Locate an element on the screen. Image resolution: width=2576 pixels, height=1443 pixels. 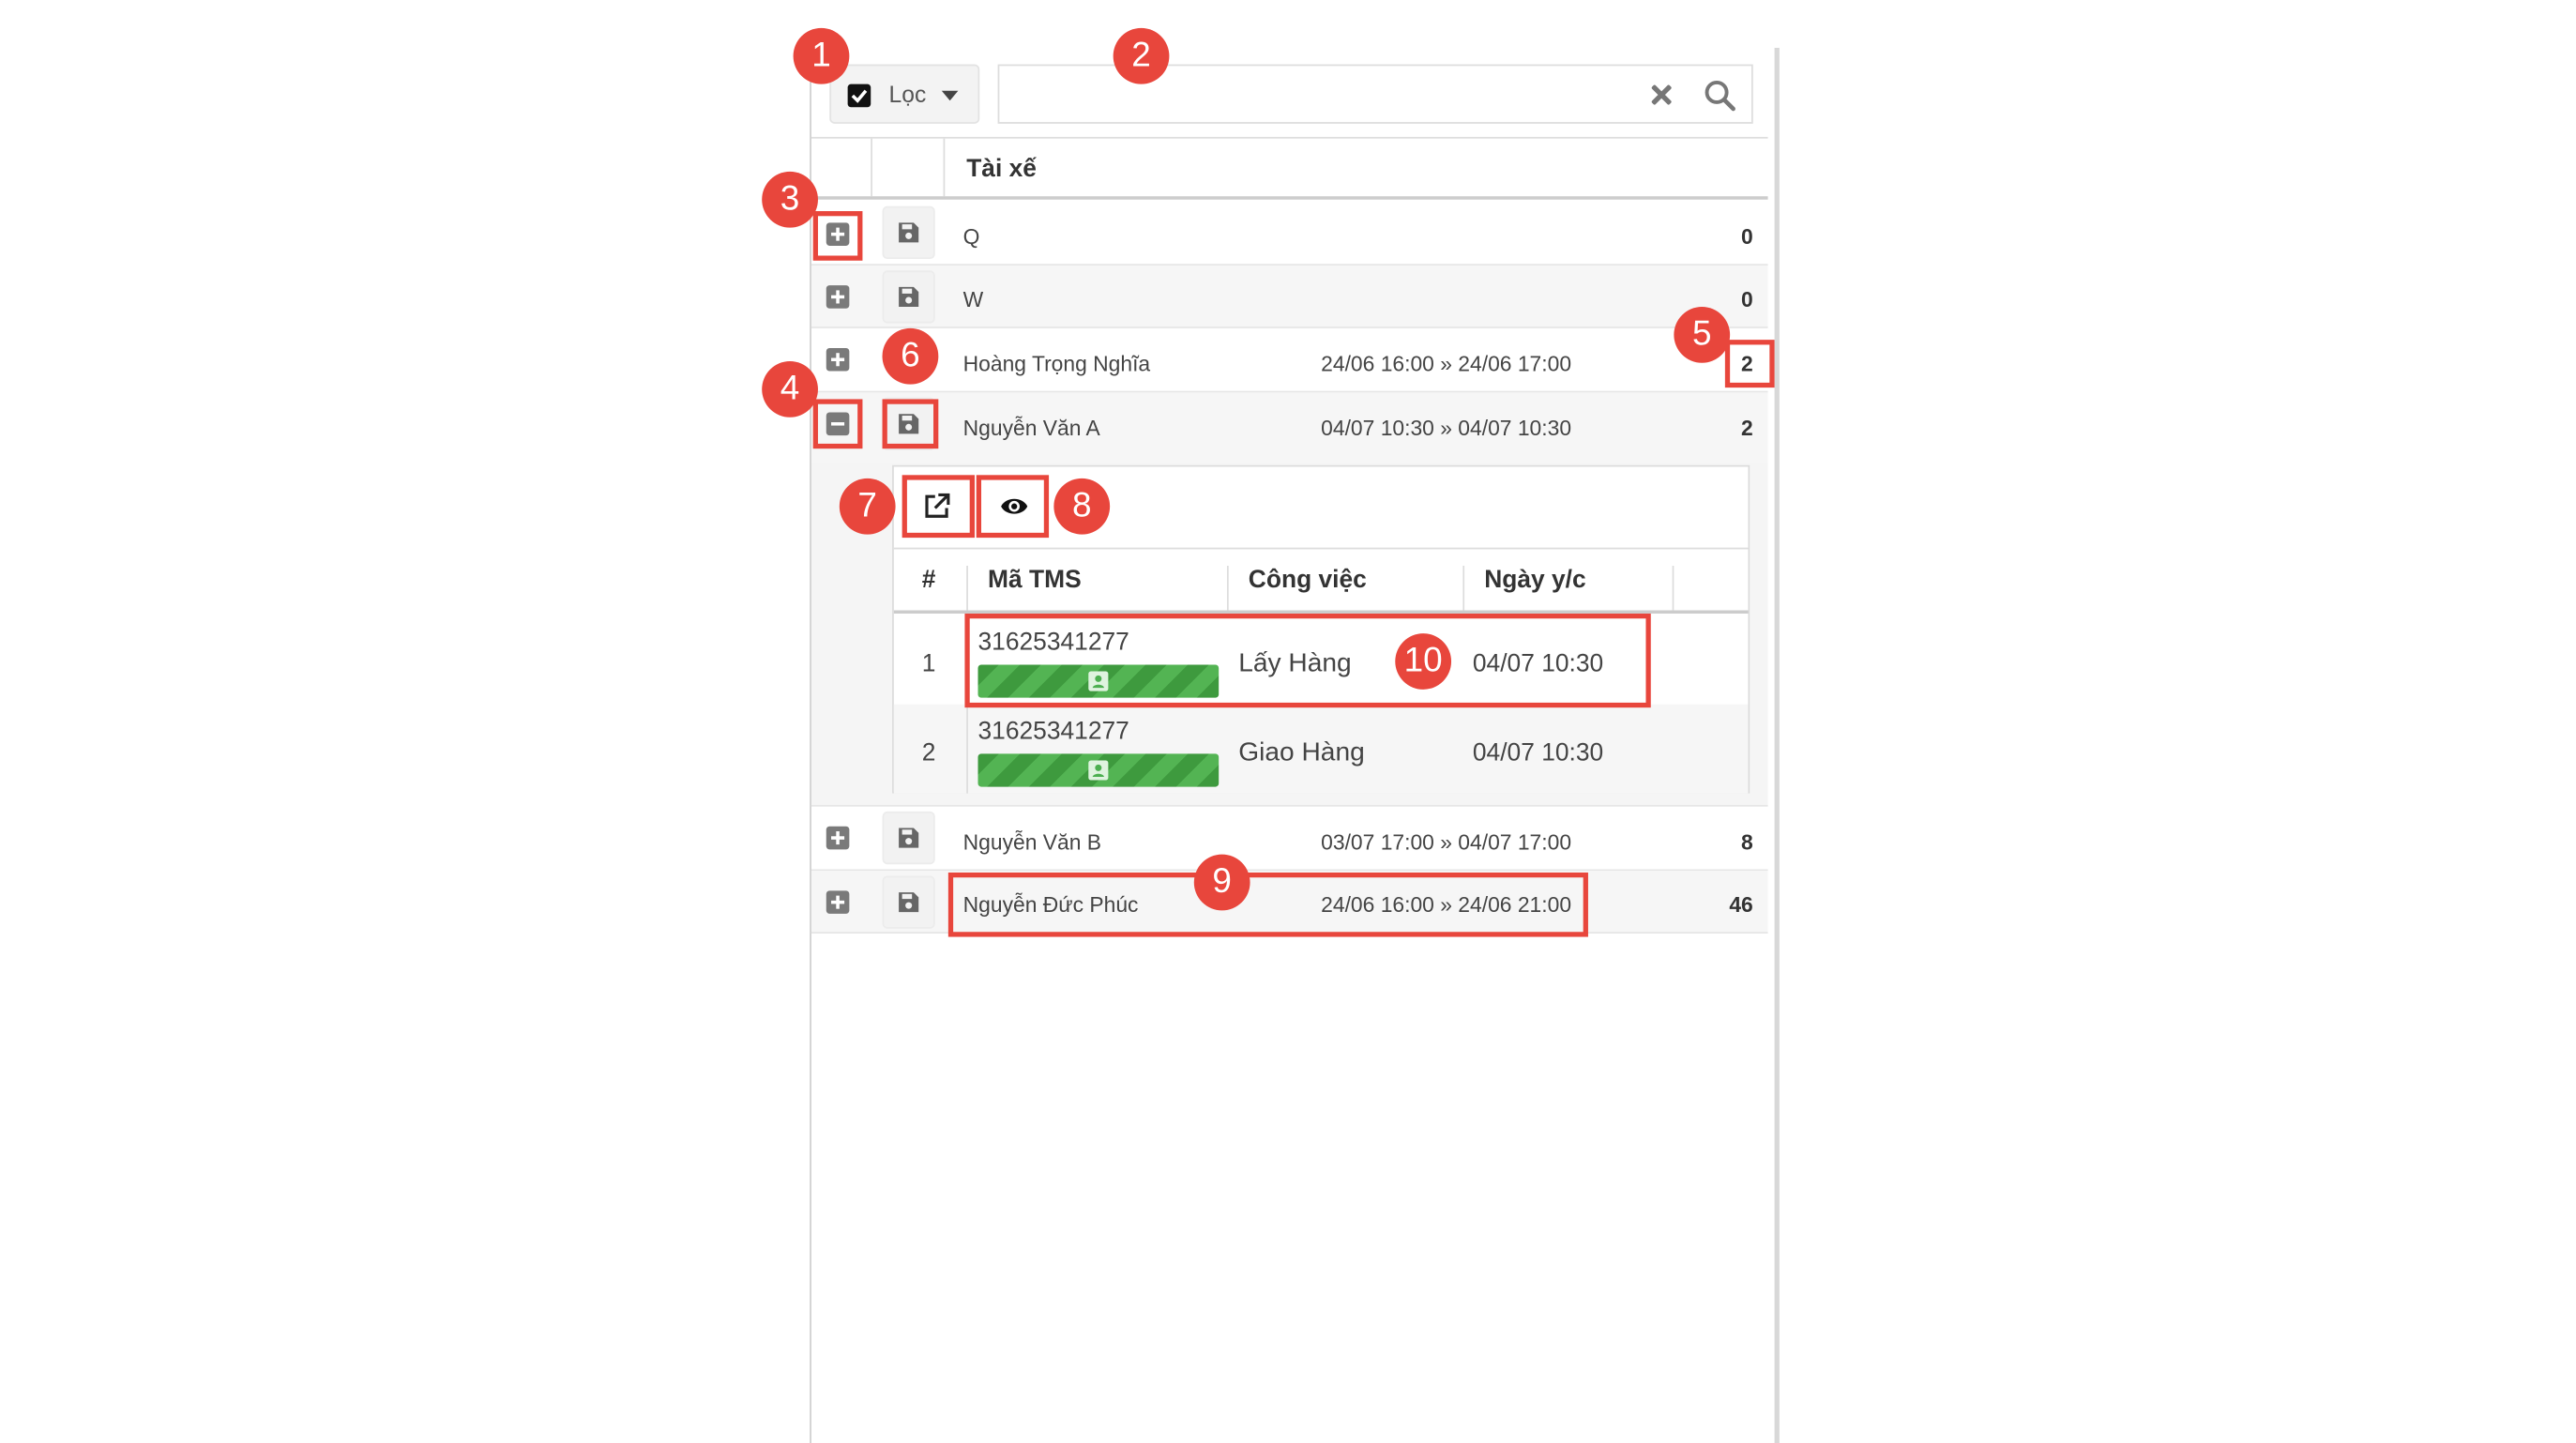
search-input is located at coordinates (1317, 96).